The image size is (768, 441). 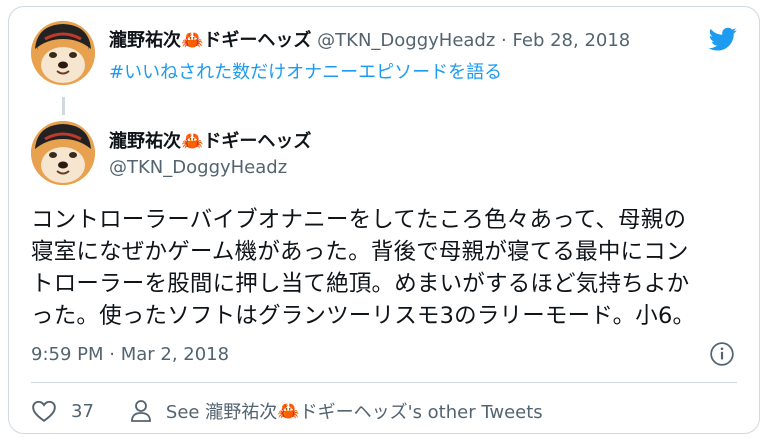 I want to click on person-icon, so click(x=141, y=411).